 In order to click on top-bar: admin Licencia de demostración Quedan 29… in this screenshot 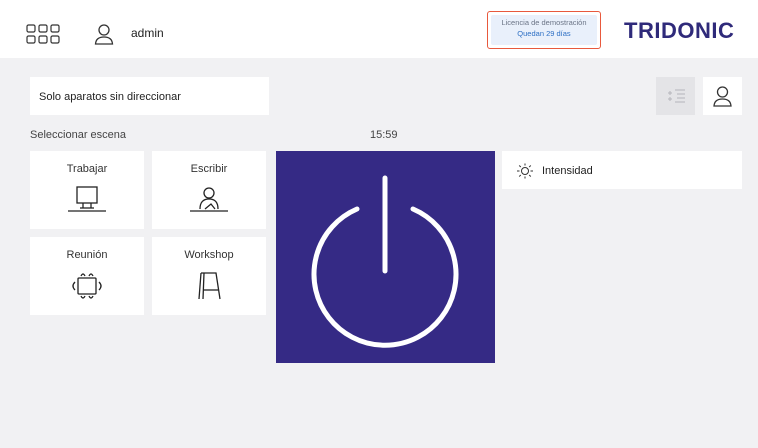, I will do `click(379, 29)`.